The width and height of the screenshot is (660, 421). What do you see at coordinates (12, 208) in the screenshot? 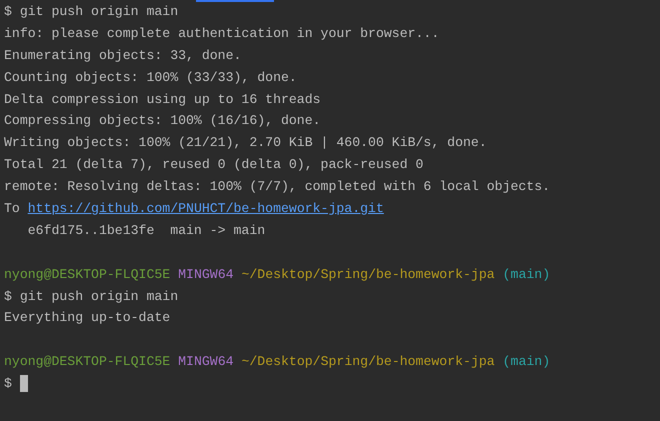
I see `output-text: To` at bounding box center [12, 208].